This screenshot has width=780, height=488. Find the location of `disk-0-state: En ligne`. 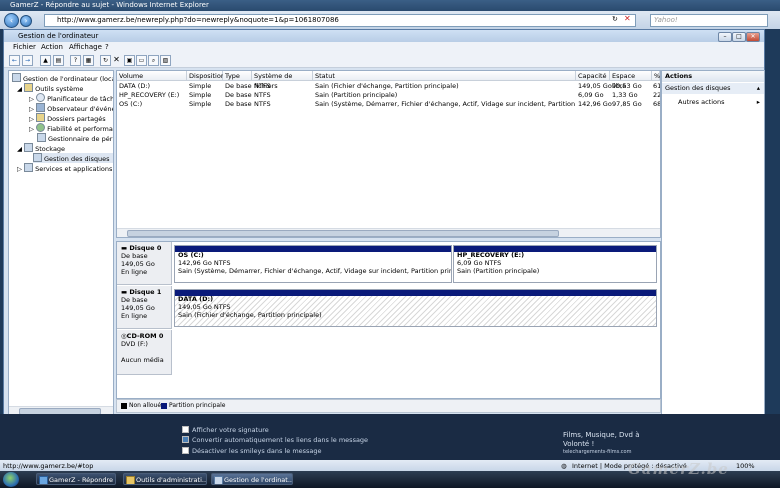

disk-0-state: En ligne is located at coordinates (134, 272).